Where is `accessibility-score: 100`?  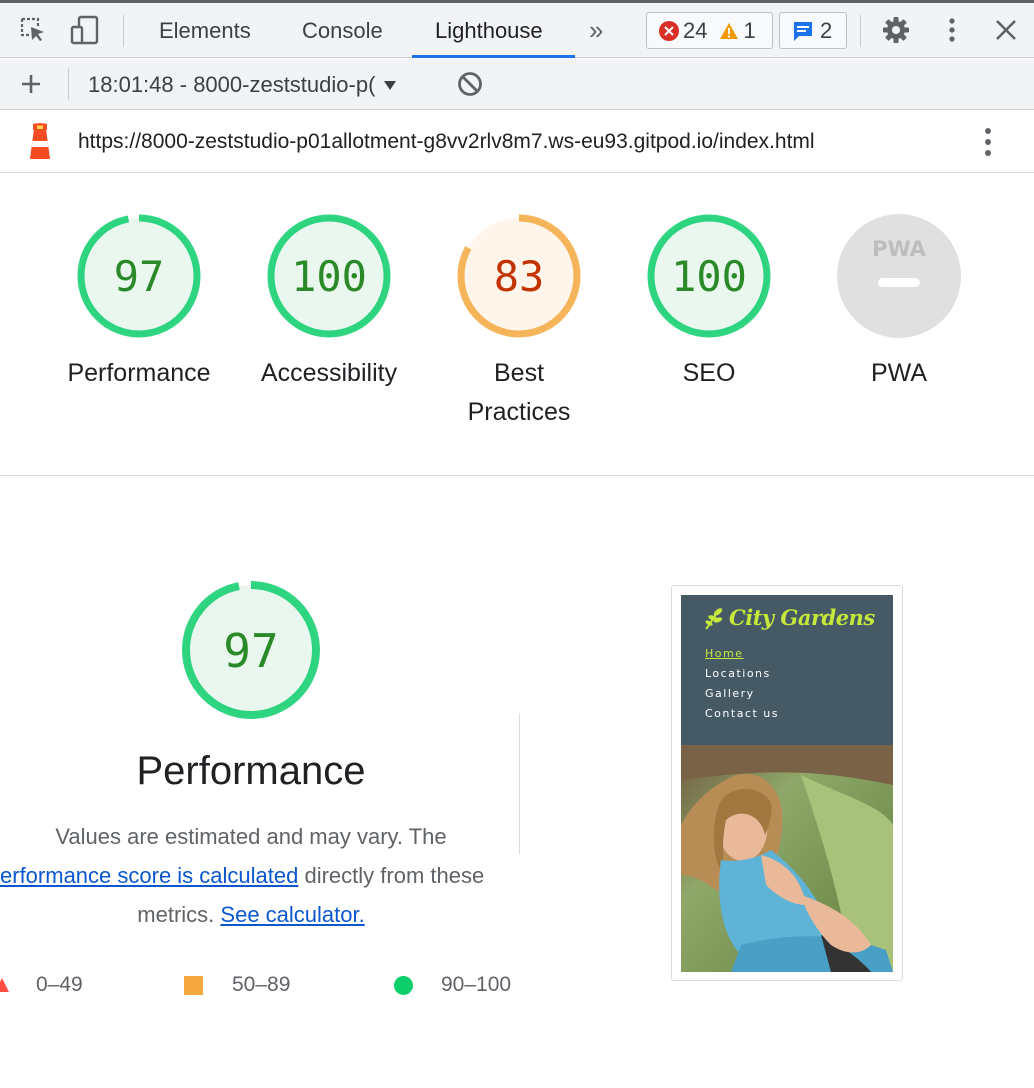
accessibility-score: 100 is located at coordinates (329, 276).